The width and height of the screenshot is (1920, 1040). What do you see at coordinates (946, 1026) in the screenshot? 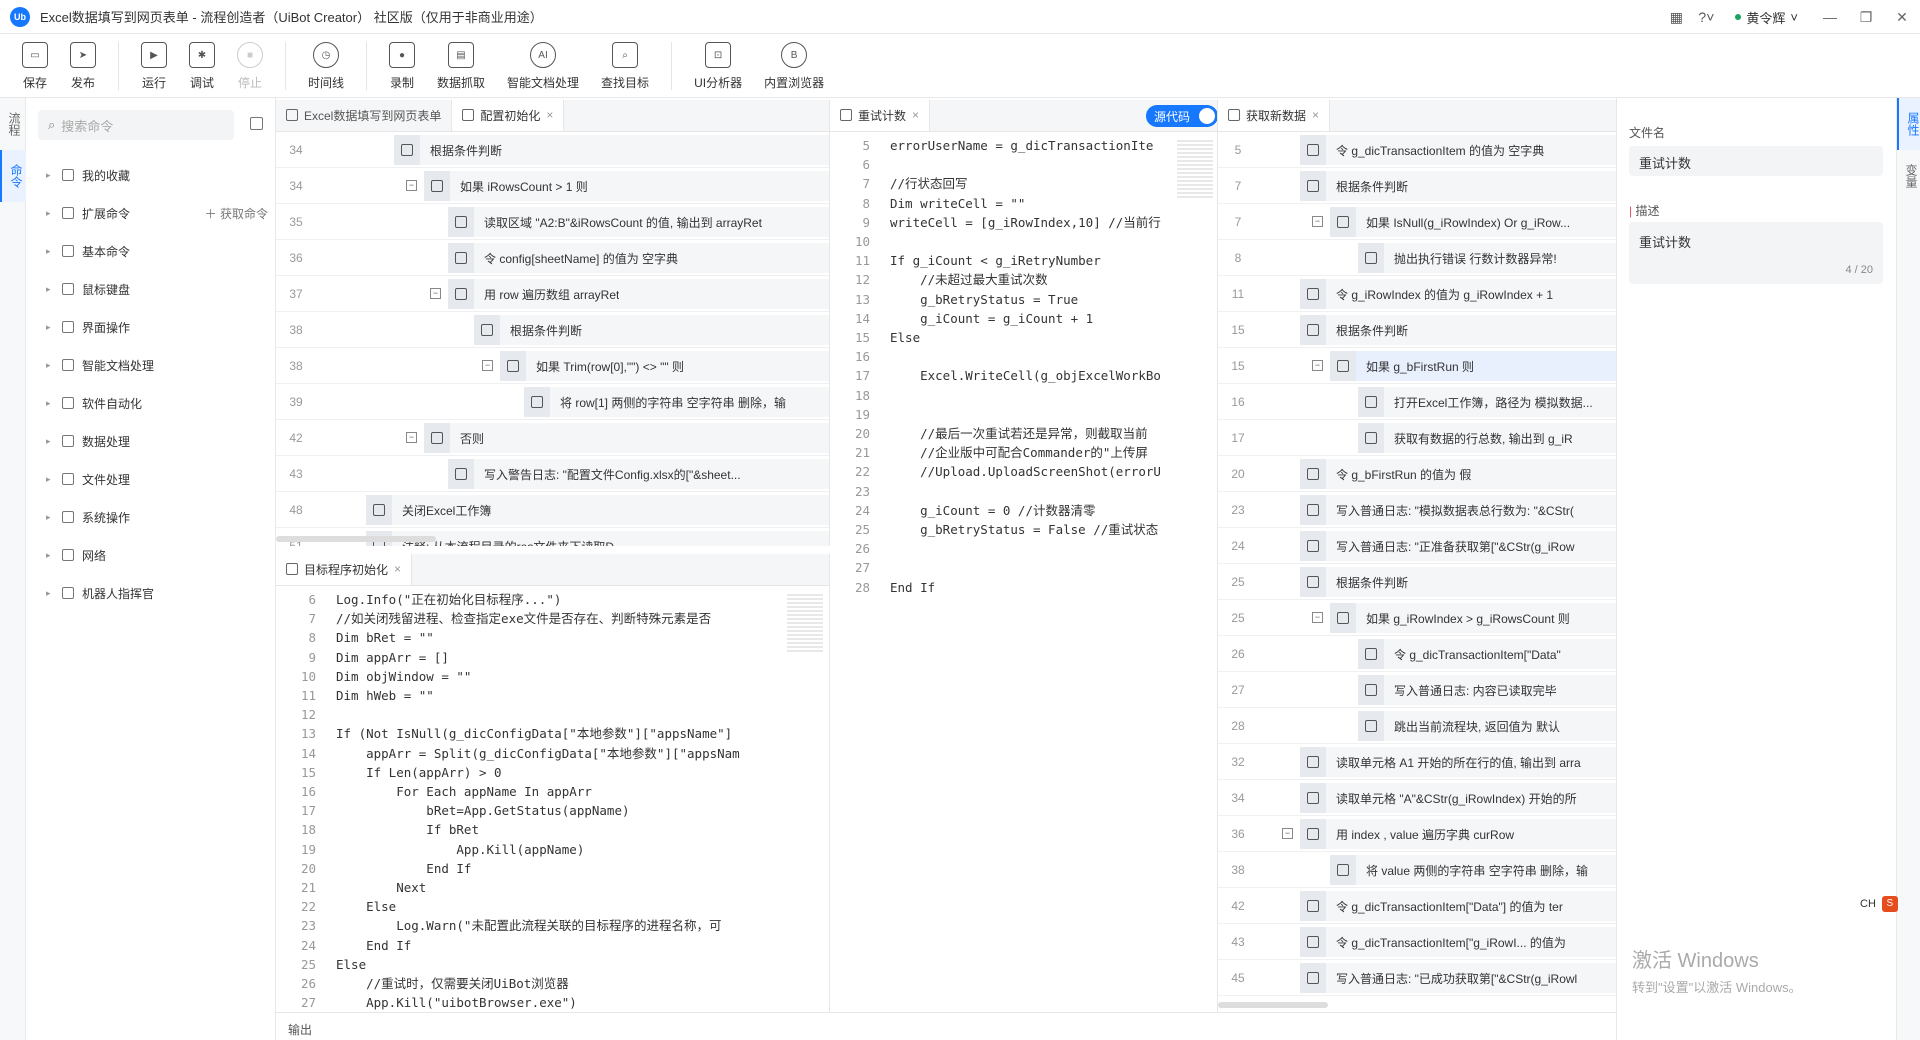
I see `output-panel: 输出` at bounding box center [946, 1026].